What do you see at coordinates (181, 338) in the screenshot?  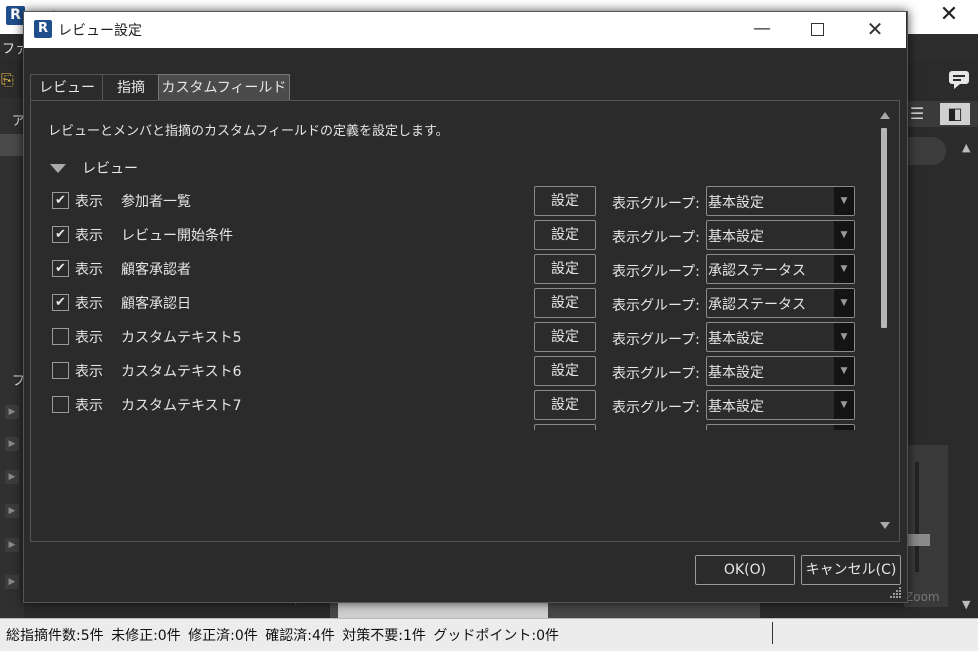 I see `field-name: カスタムテキスト5` at bounding box center [181, 338].